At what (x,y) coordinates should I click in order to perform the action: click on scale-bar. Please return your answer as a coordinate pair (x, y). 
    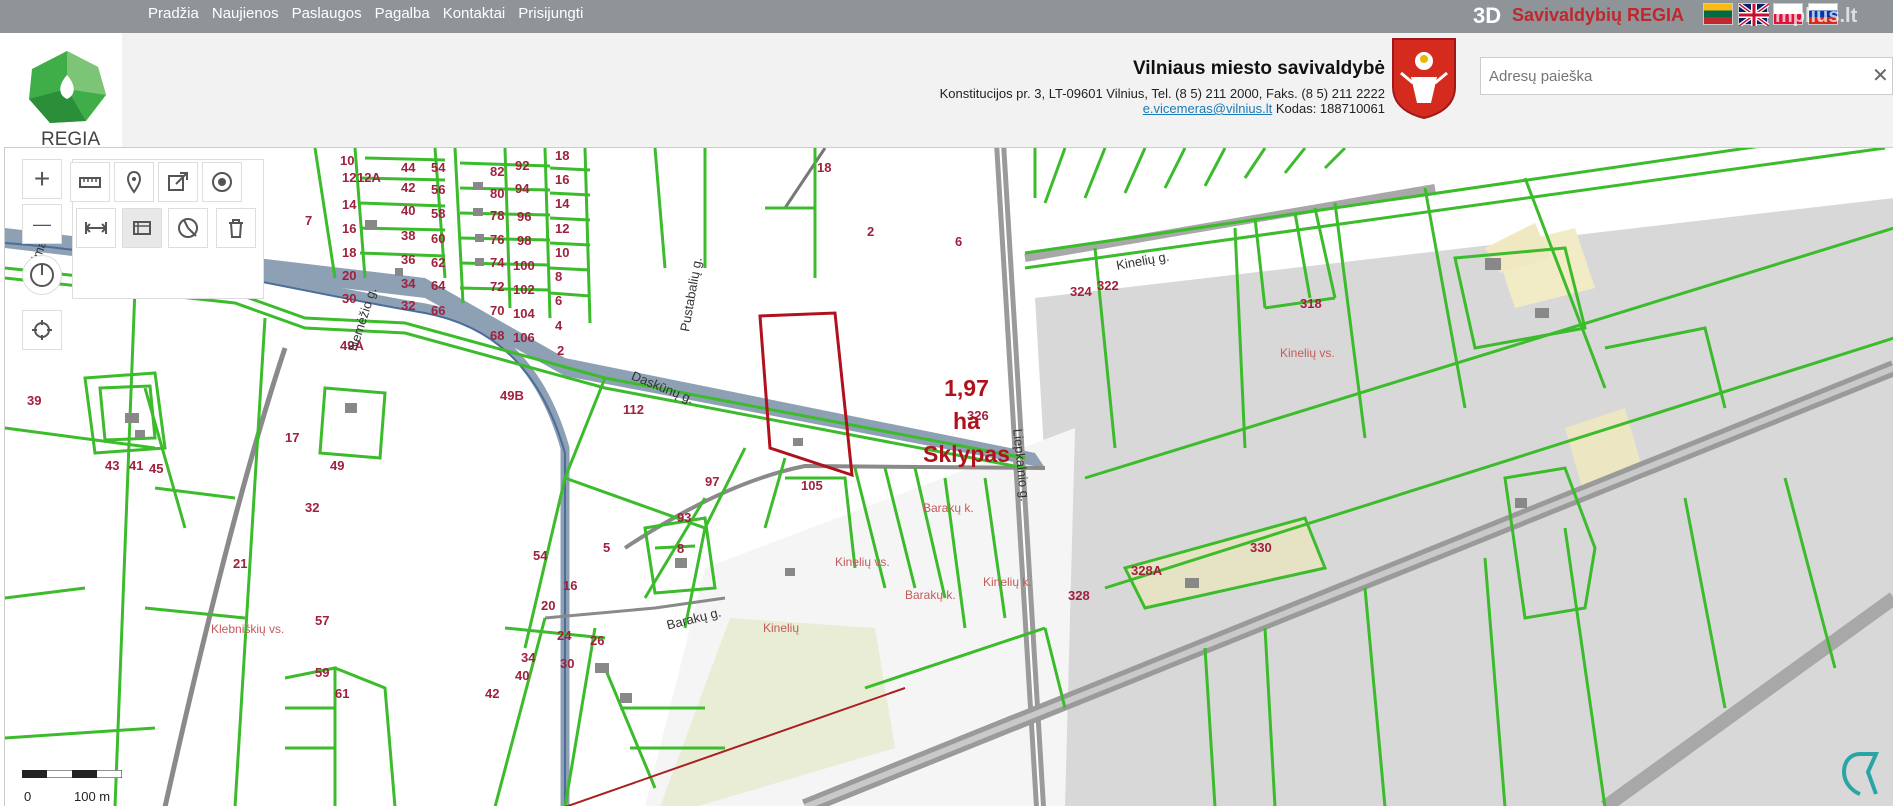
    Looking at the image, I should click on (72, 774).